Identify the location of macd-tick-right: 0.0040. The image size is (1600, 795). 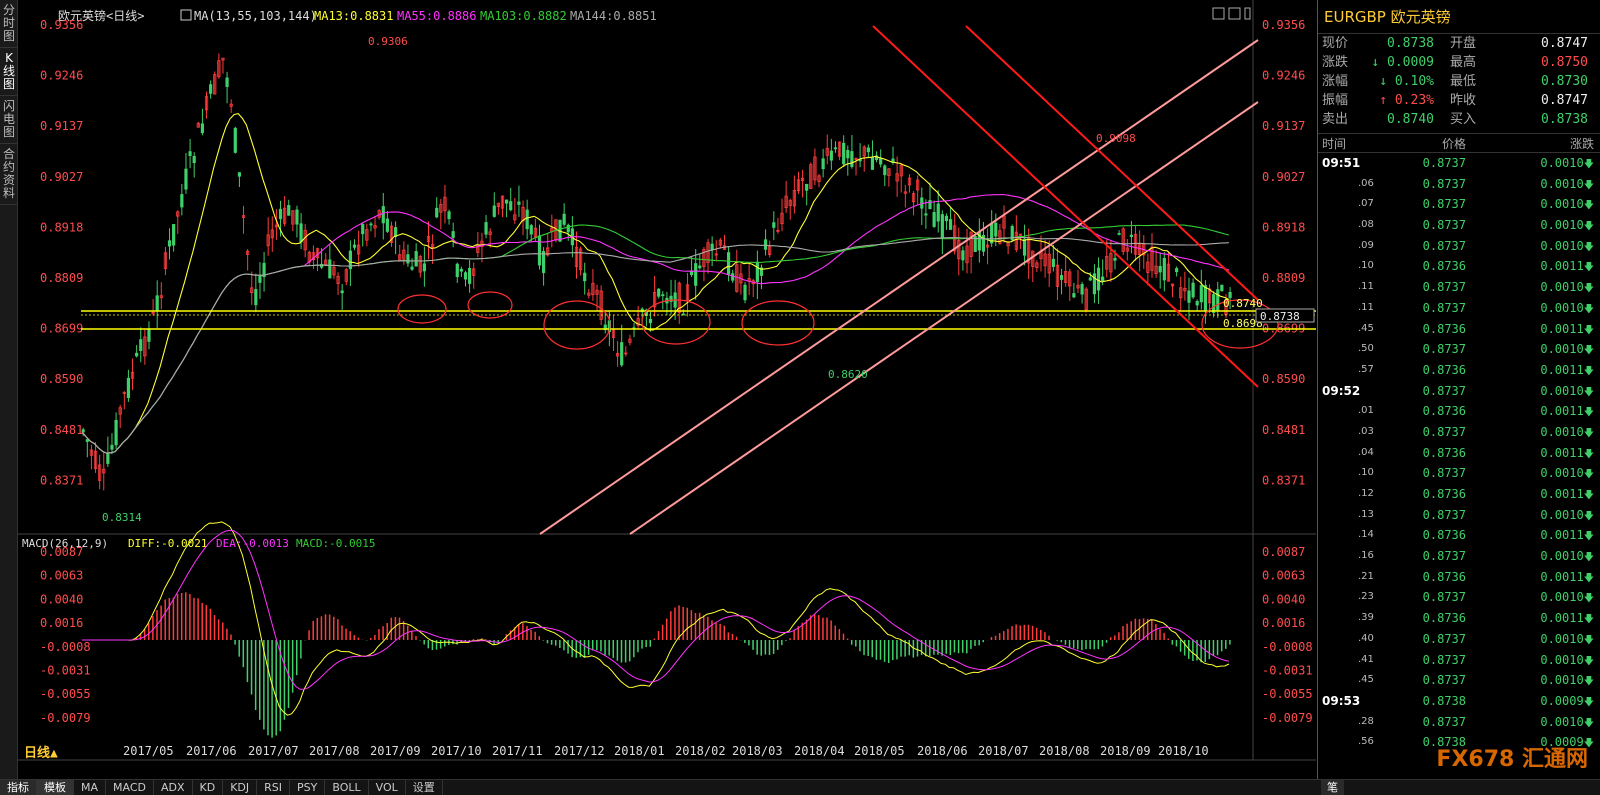
(1283, 599).